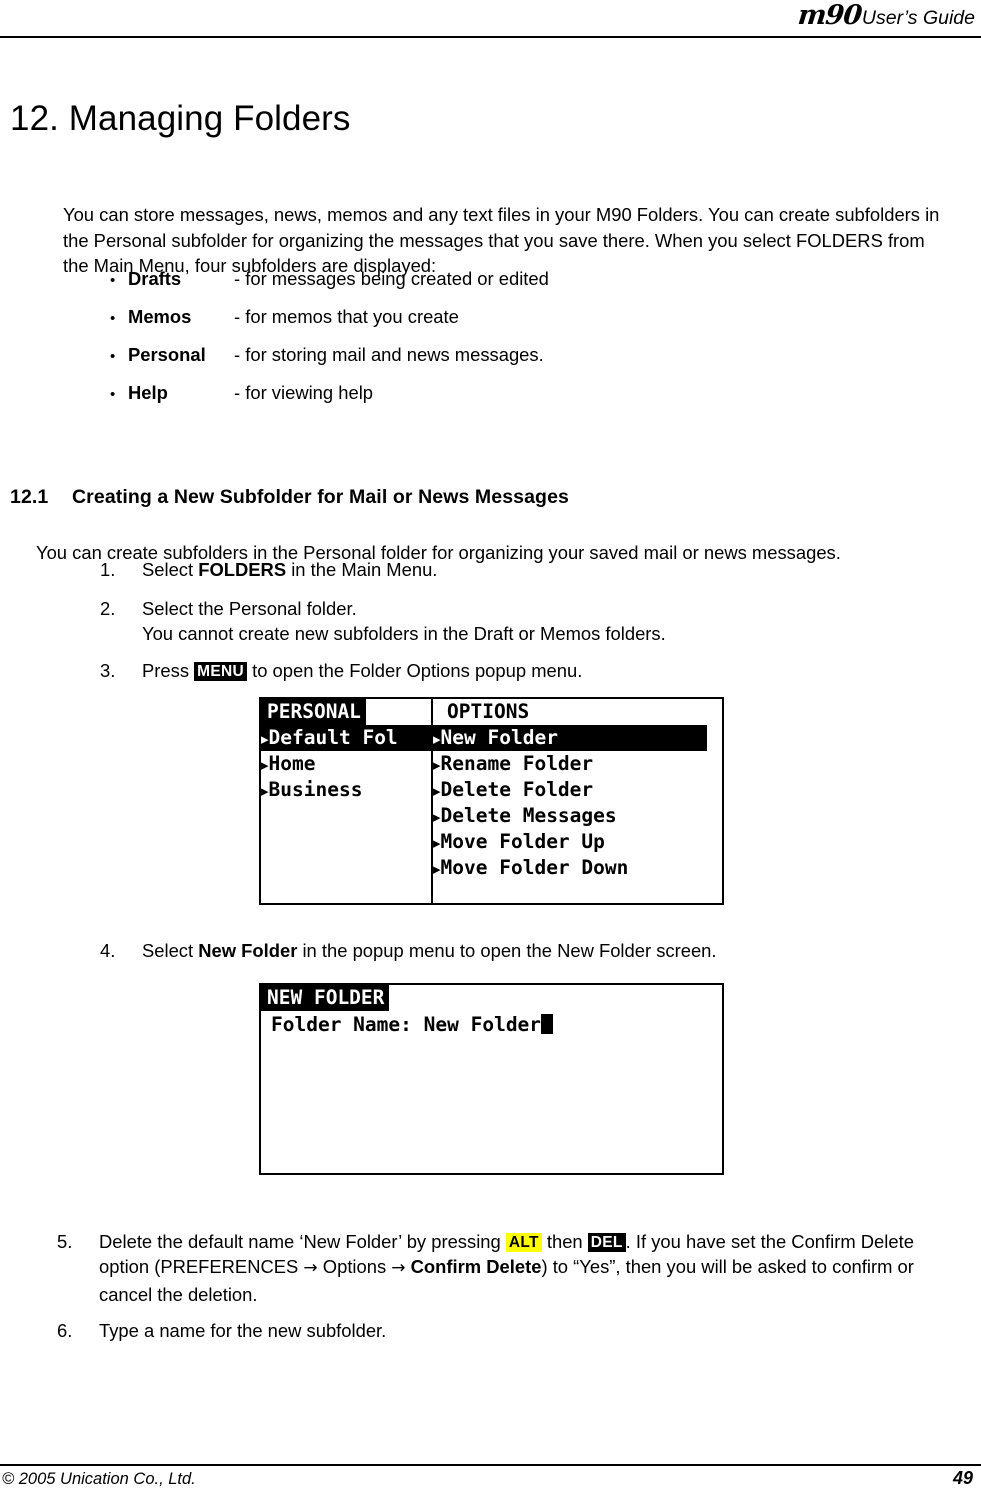 This screenshot has height=1500, width=981. Describe the element at coordinates (168, 670) in the screenshot. I see `step-text-pre: Press` at that location.